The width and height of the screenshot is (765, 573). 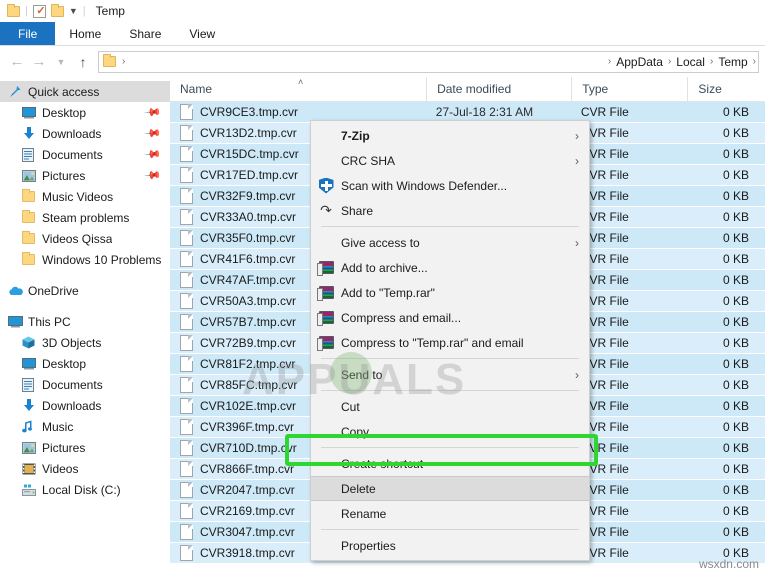 What do you see at coordinates (368, 160) in the screenshot?
I see `menu-item-label: CRC SHA` at bounding box center [368, 160].